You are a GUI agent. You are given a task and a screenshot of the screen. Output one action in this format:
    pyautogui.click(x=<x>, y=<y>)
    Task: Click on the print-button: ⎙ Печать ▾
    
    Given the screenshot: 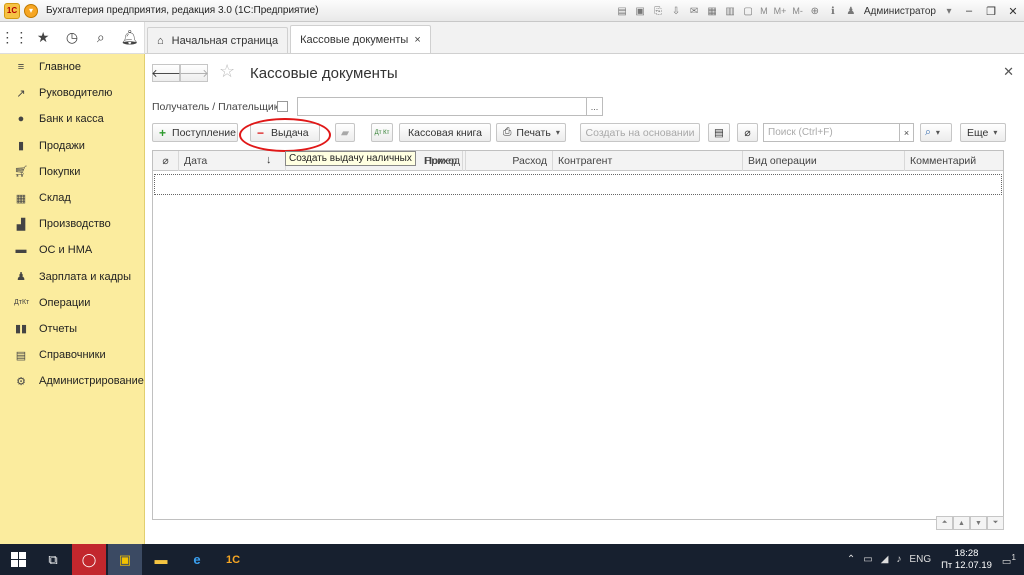 What is the action you would take?
    pyautogui.click(x=531, y=132)
    